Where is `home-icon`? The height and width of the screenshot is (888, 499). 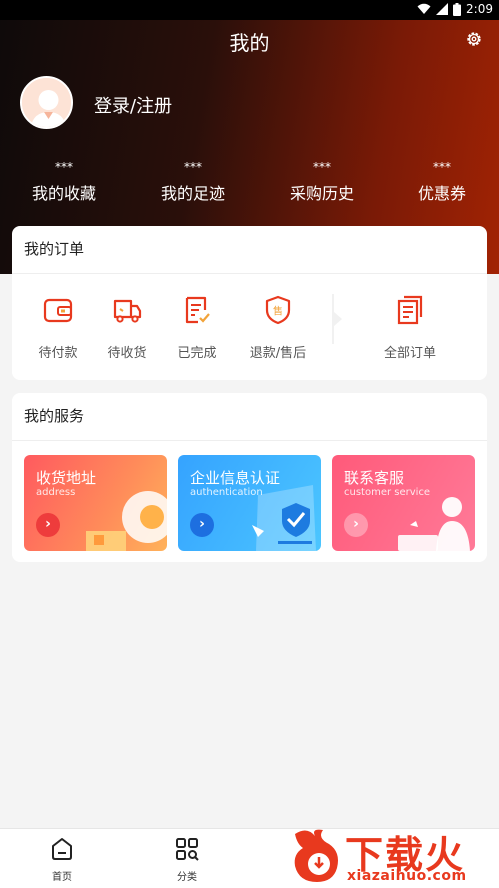 home-icon is located at coordinates (62, 849).